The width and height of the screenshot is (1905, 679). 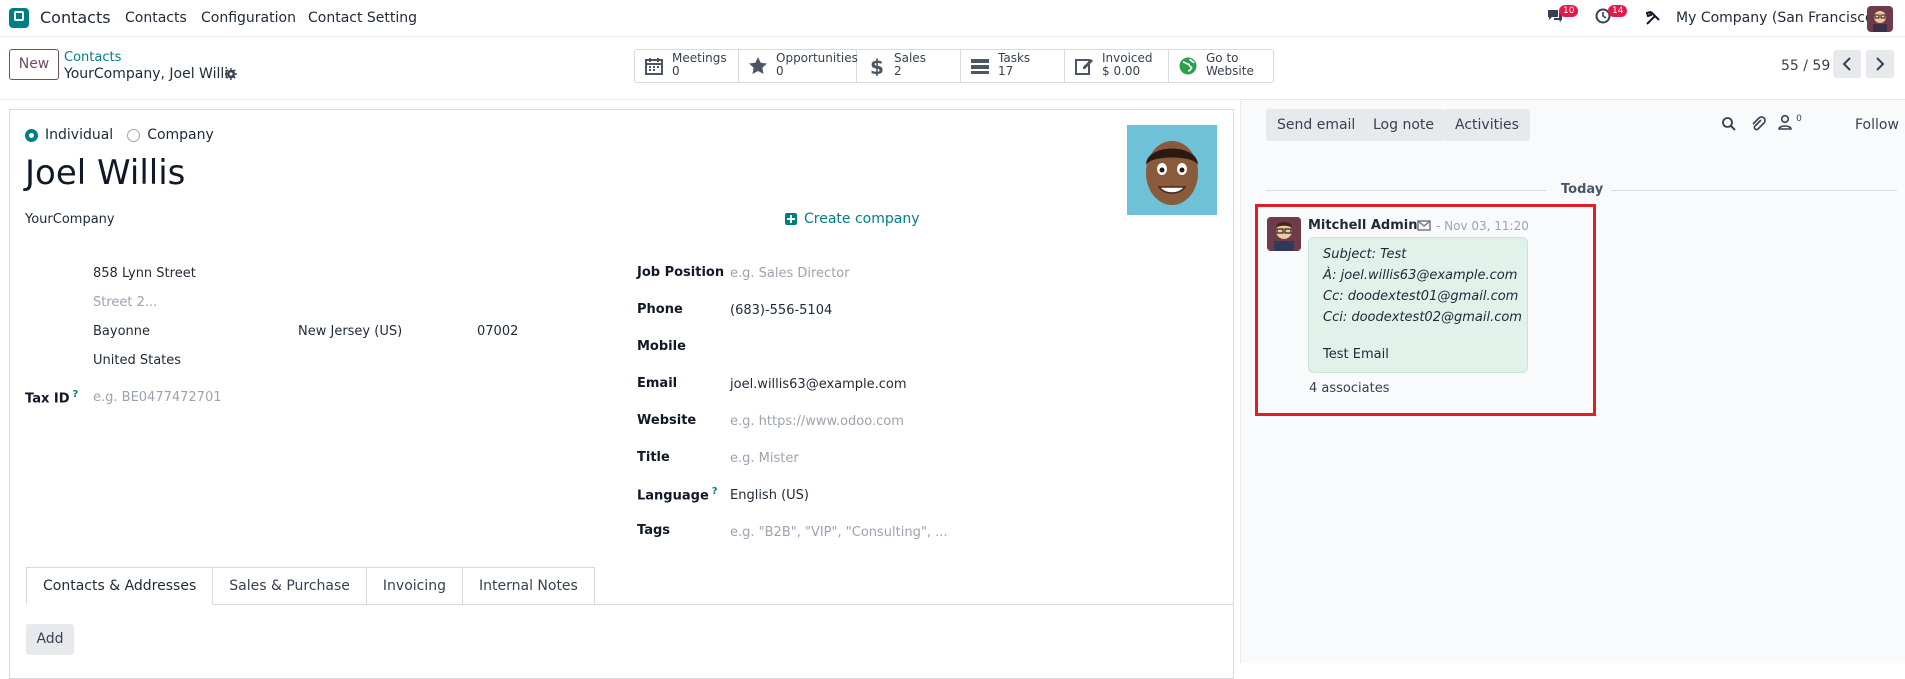 What do you see at coordinates (350, 331) in the screenshot?
I see `state-field: New Jersey (US)` at bounding box center [350, 331].